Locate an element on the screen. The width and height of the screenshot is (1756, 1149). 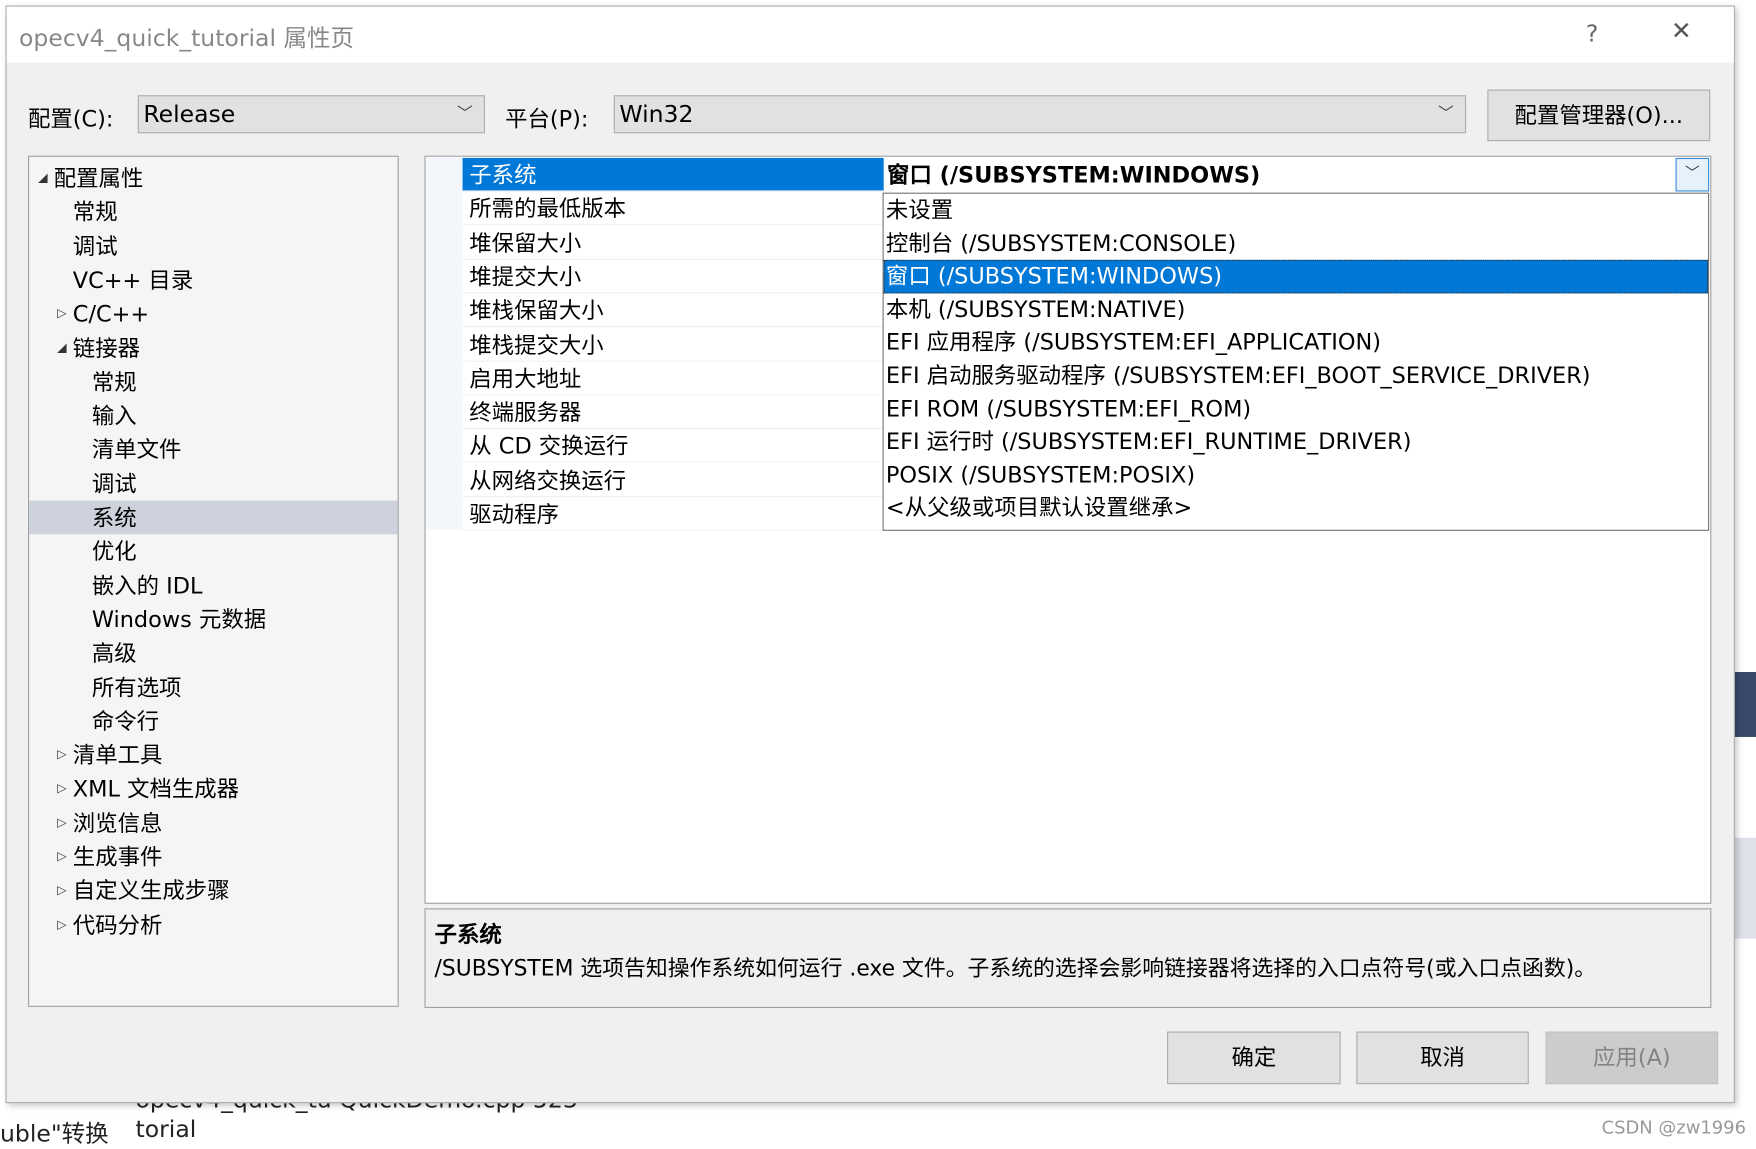
tree-item: 高级 is located at coordinates (213, 653).